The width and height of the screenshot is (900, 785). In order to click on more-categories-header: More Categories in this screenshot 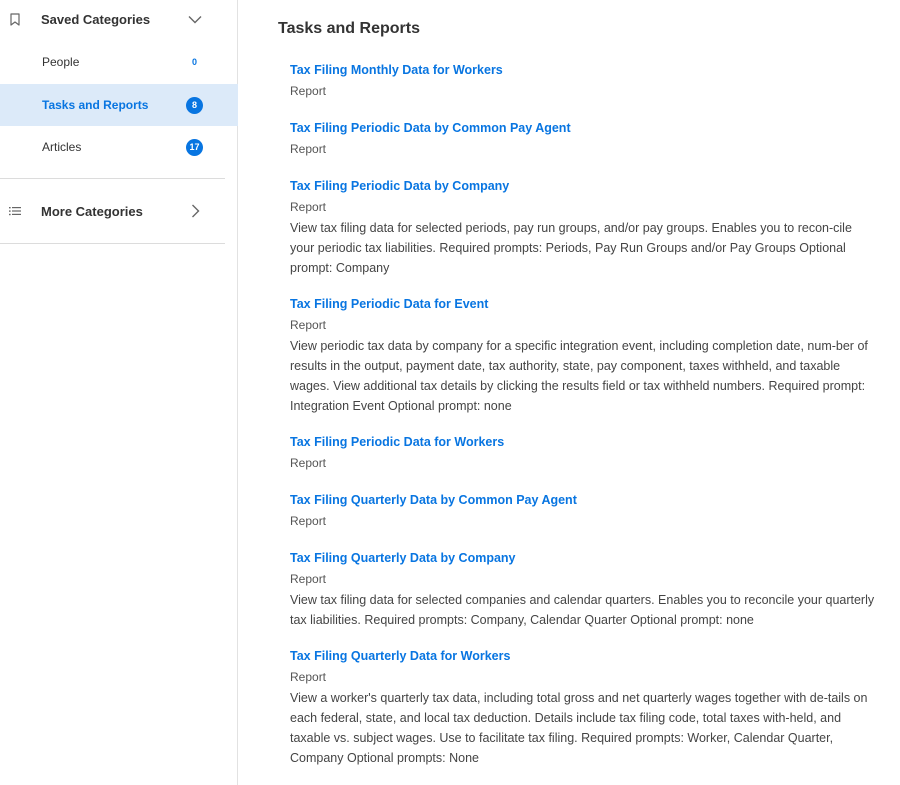, I will do `click(119, 211)`.